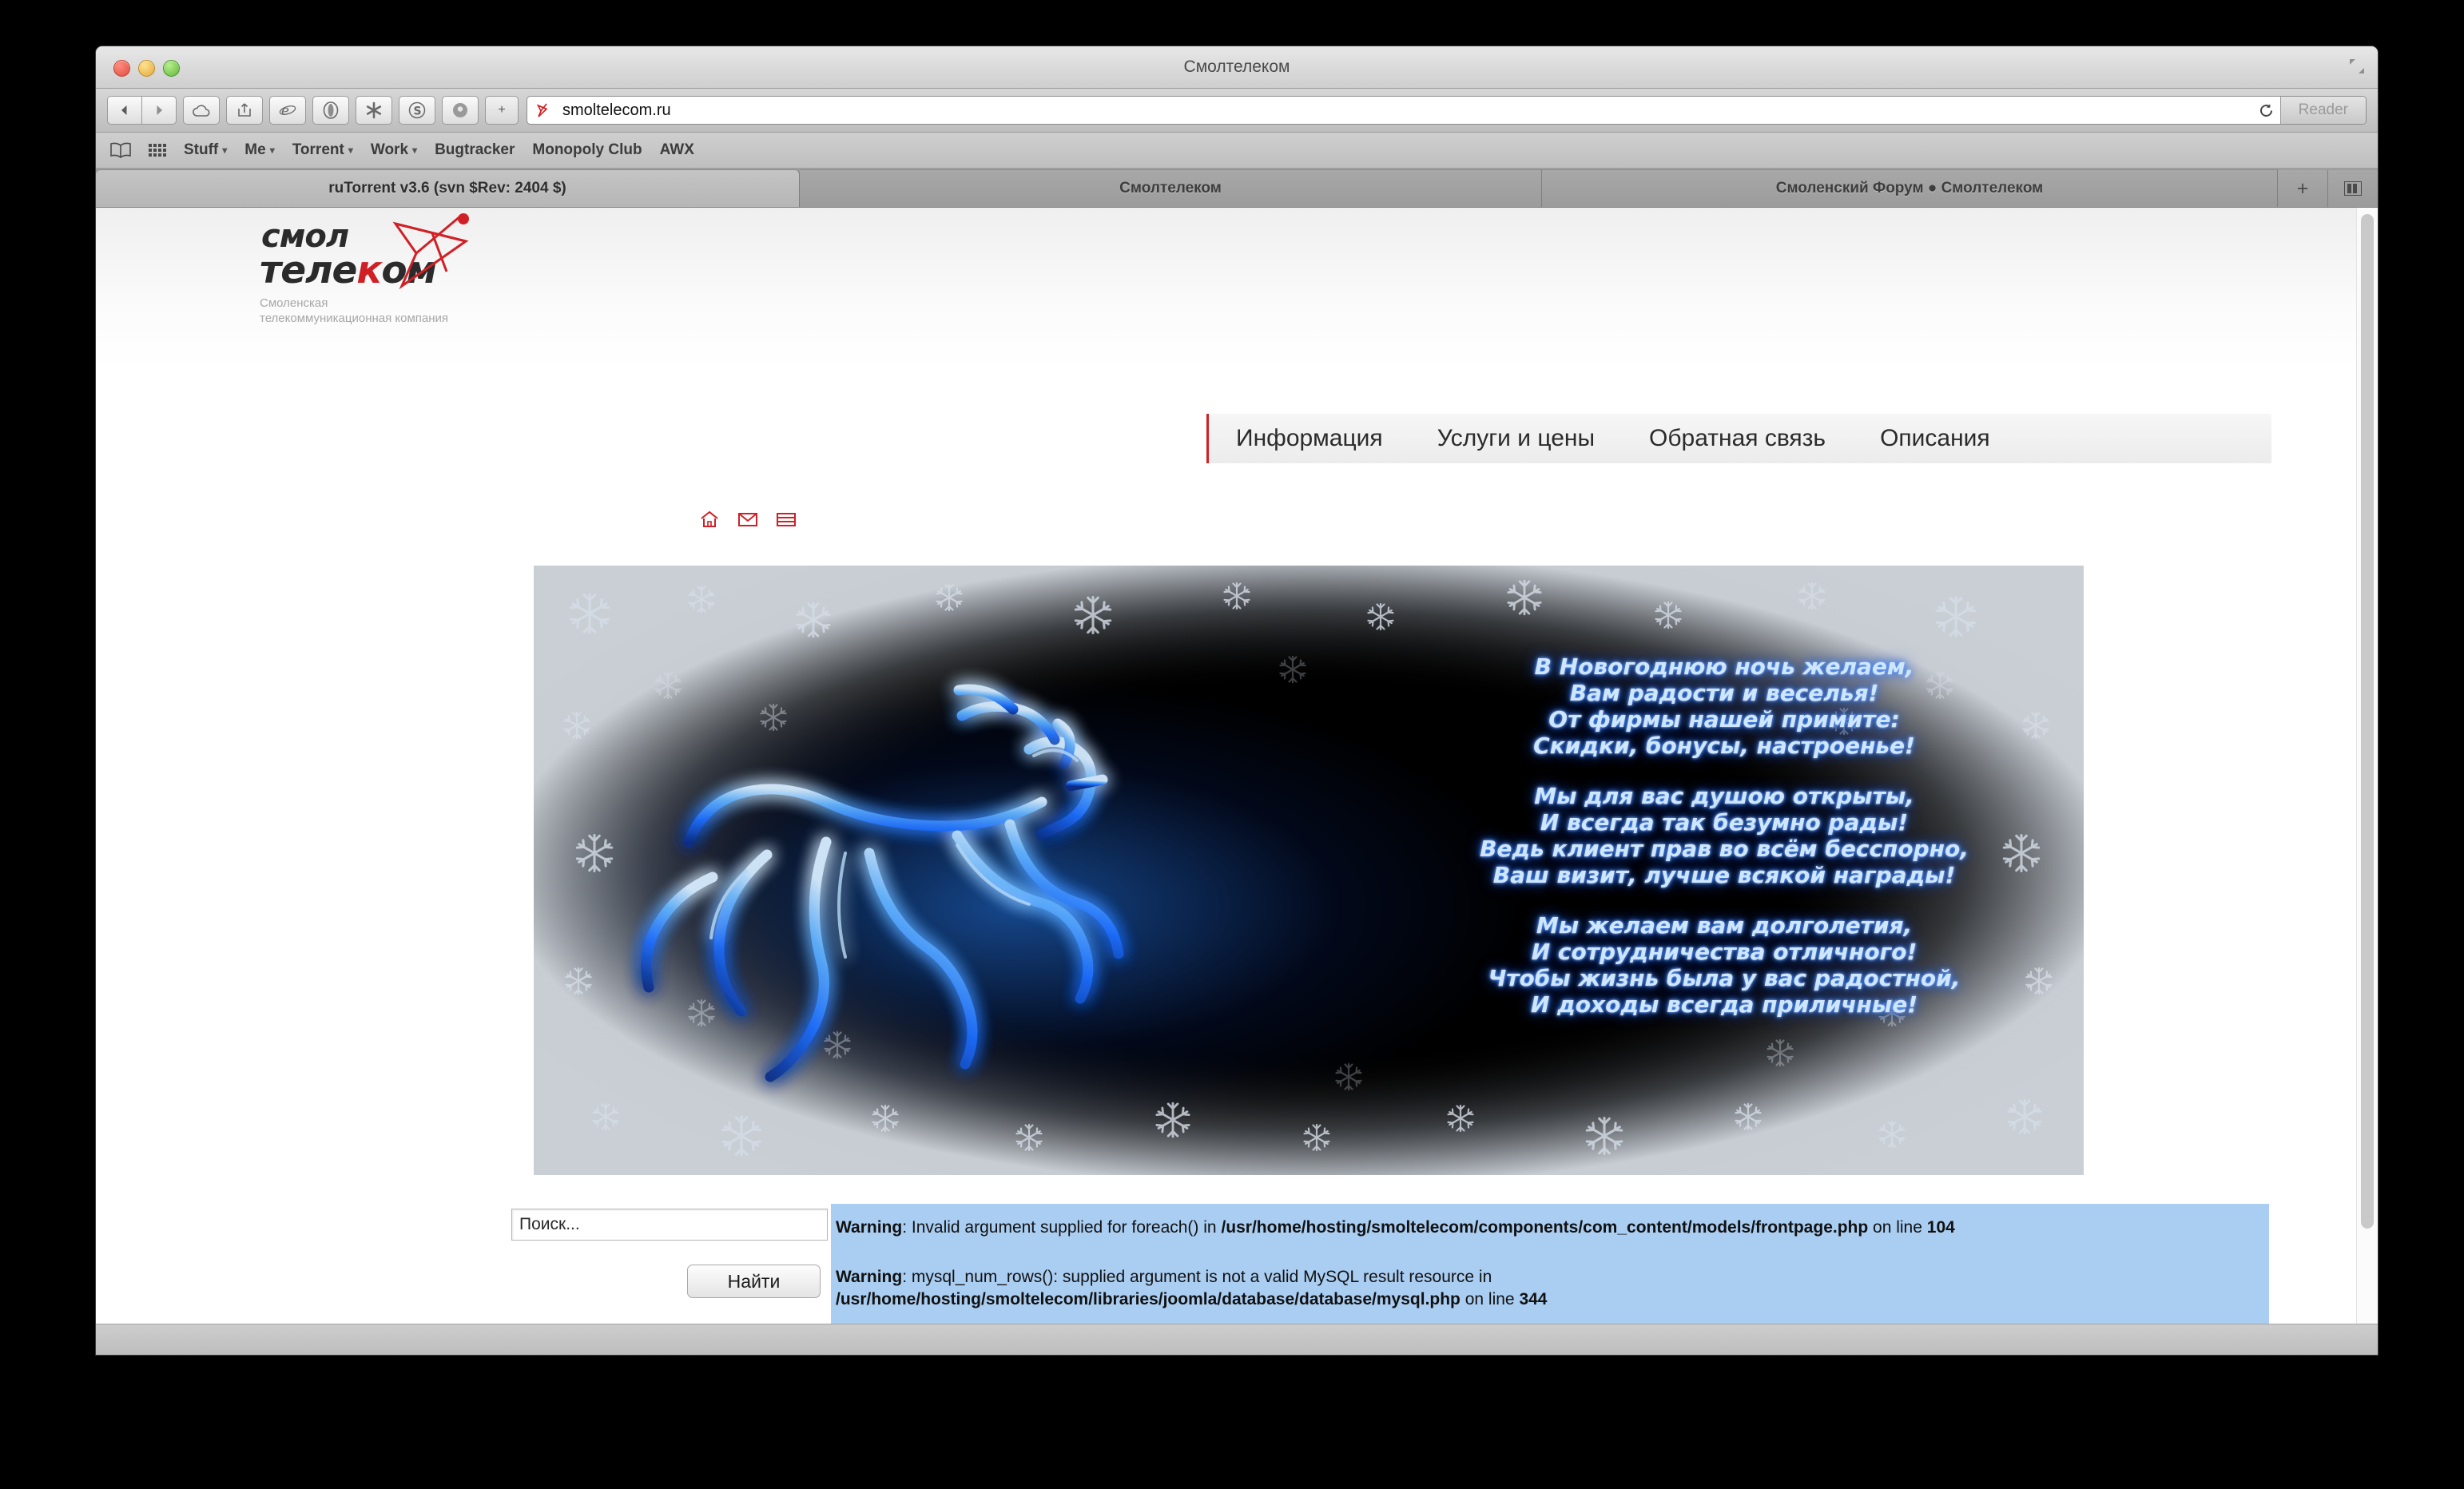 The image size is (2464, 1489). Describe the element at coordinates (2266, 110) in the screenshot. I see `reload-icon` at that location.